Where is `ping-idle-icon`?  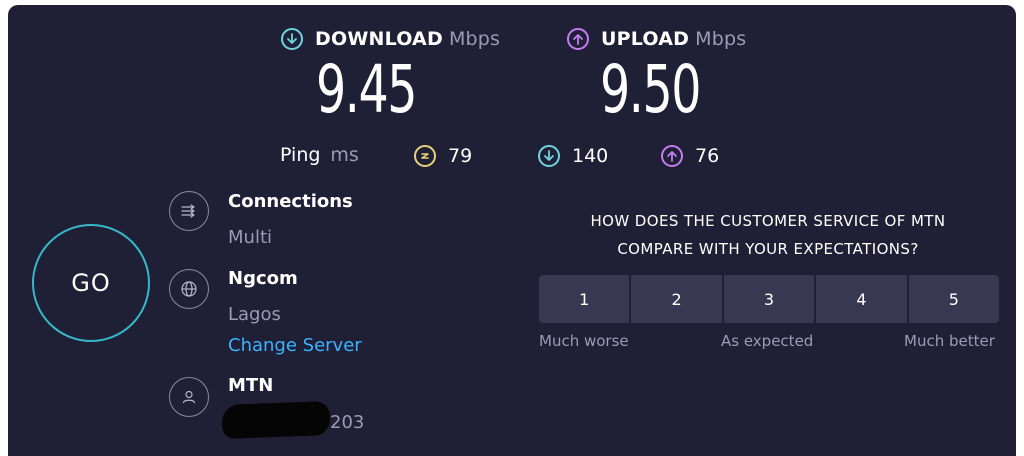
ping-idle-icon is located at coordinates (425, 156).